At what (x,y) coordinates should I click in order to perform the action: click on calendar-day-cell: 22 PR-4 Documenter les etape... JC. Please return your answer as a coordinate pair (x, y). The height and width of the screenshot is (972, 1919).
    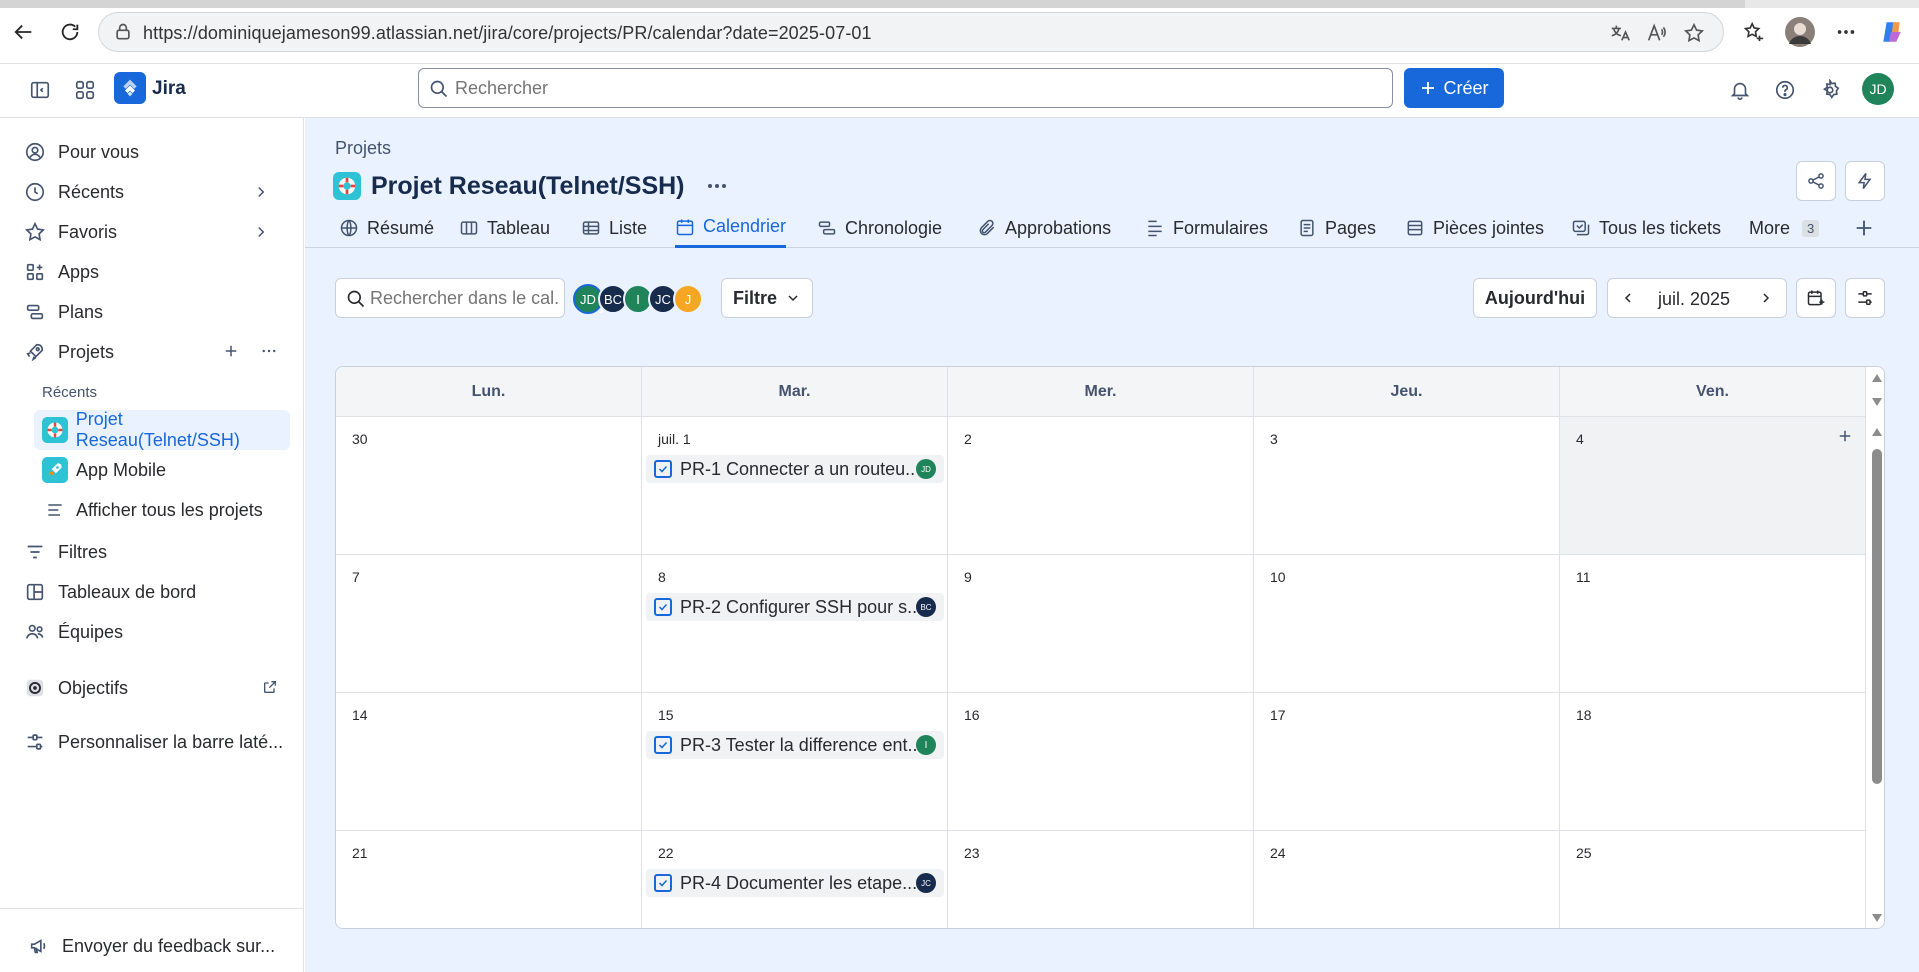
    Looking at the image, I should click on (795, 879).